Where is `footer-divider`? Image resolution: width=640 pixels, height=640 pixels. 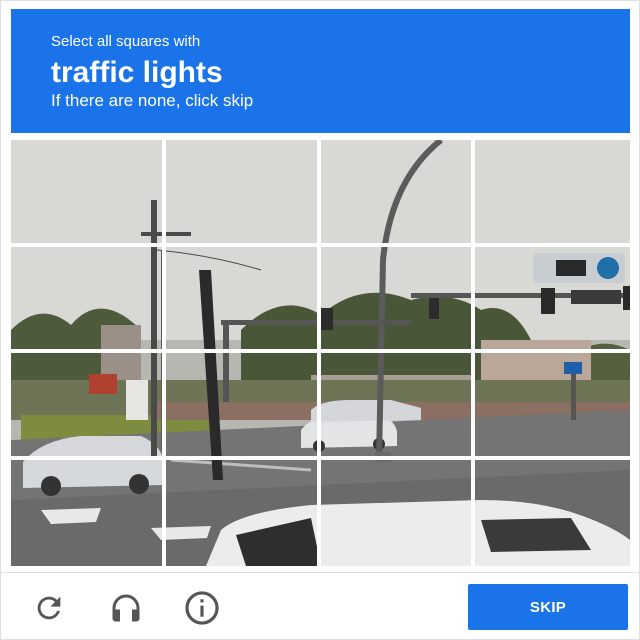 footer-divider is located at coordinates (320, 572).